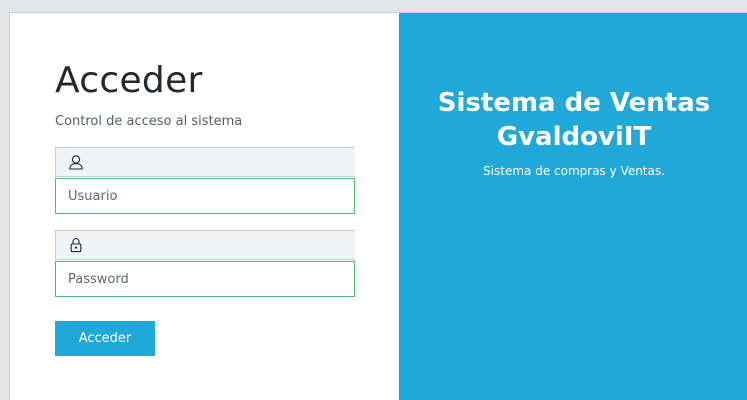 The height and width of the screenshot is (400, 747). I want to click on page-subtitle: Control de acceso al sistema, so click(149, 121).